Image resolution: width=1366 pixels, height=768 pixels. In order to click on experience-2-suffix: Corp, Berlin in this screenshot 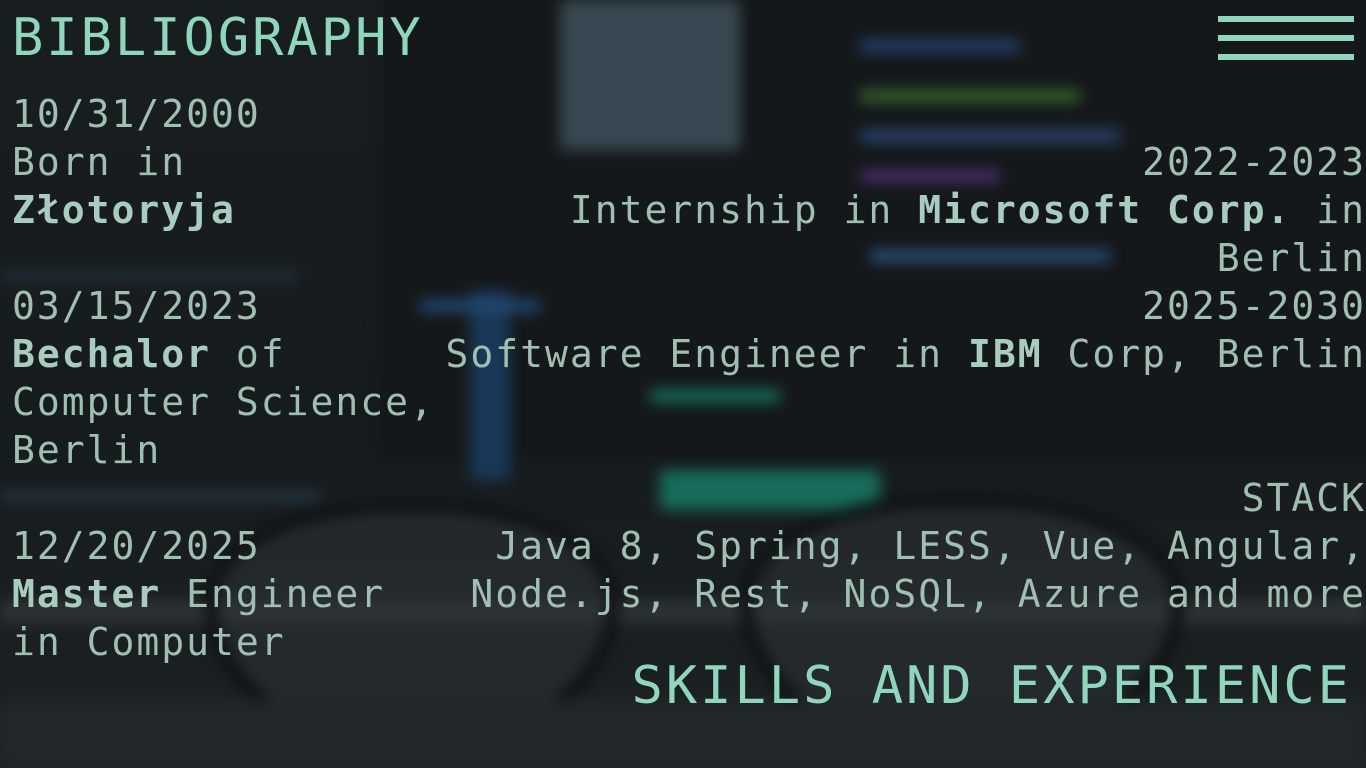, I will do `click(1204, 354)`.